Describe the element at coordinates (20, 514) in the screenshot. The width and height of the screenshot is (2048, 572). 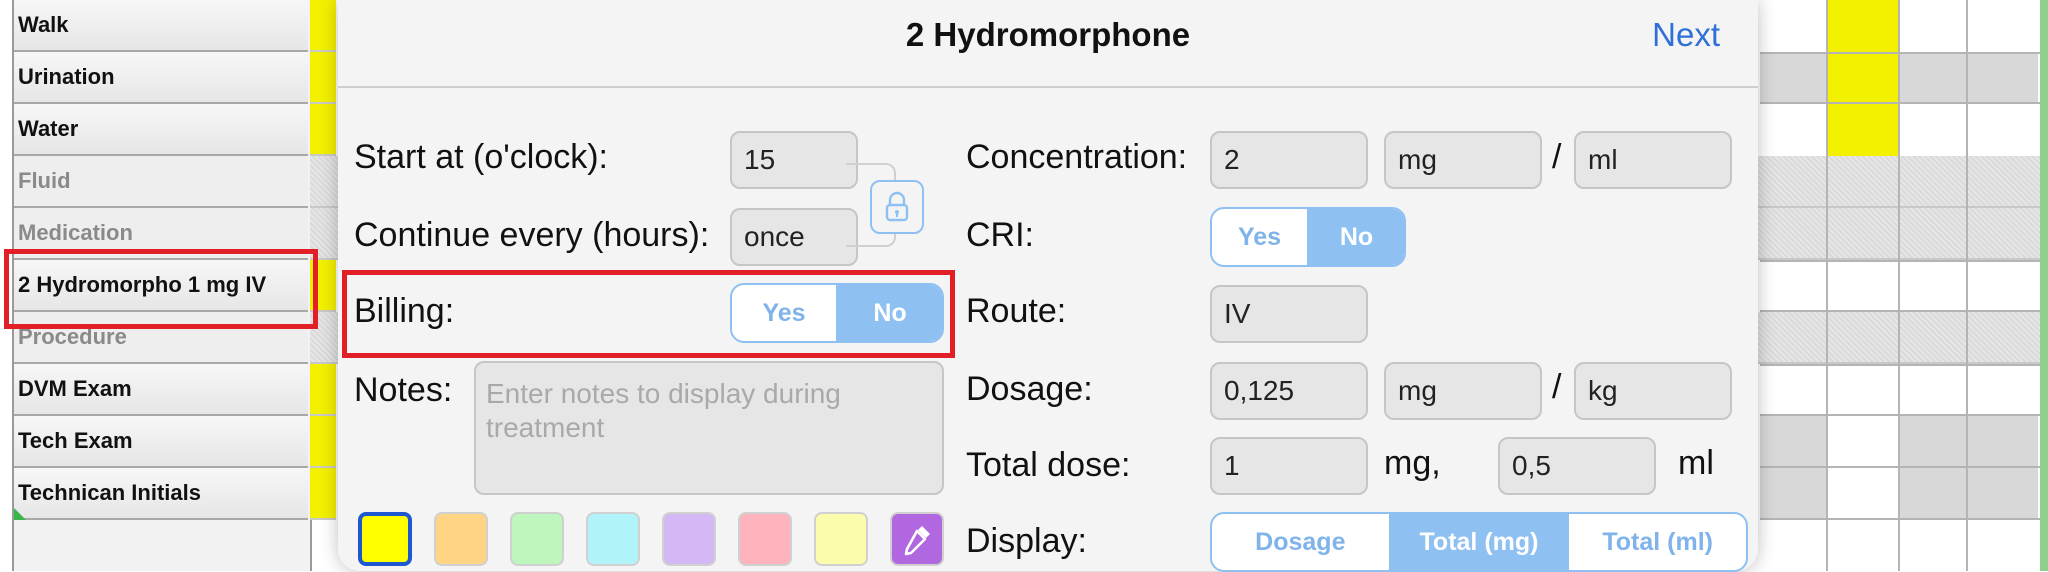
I see `row-marker` at that location.